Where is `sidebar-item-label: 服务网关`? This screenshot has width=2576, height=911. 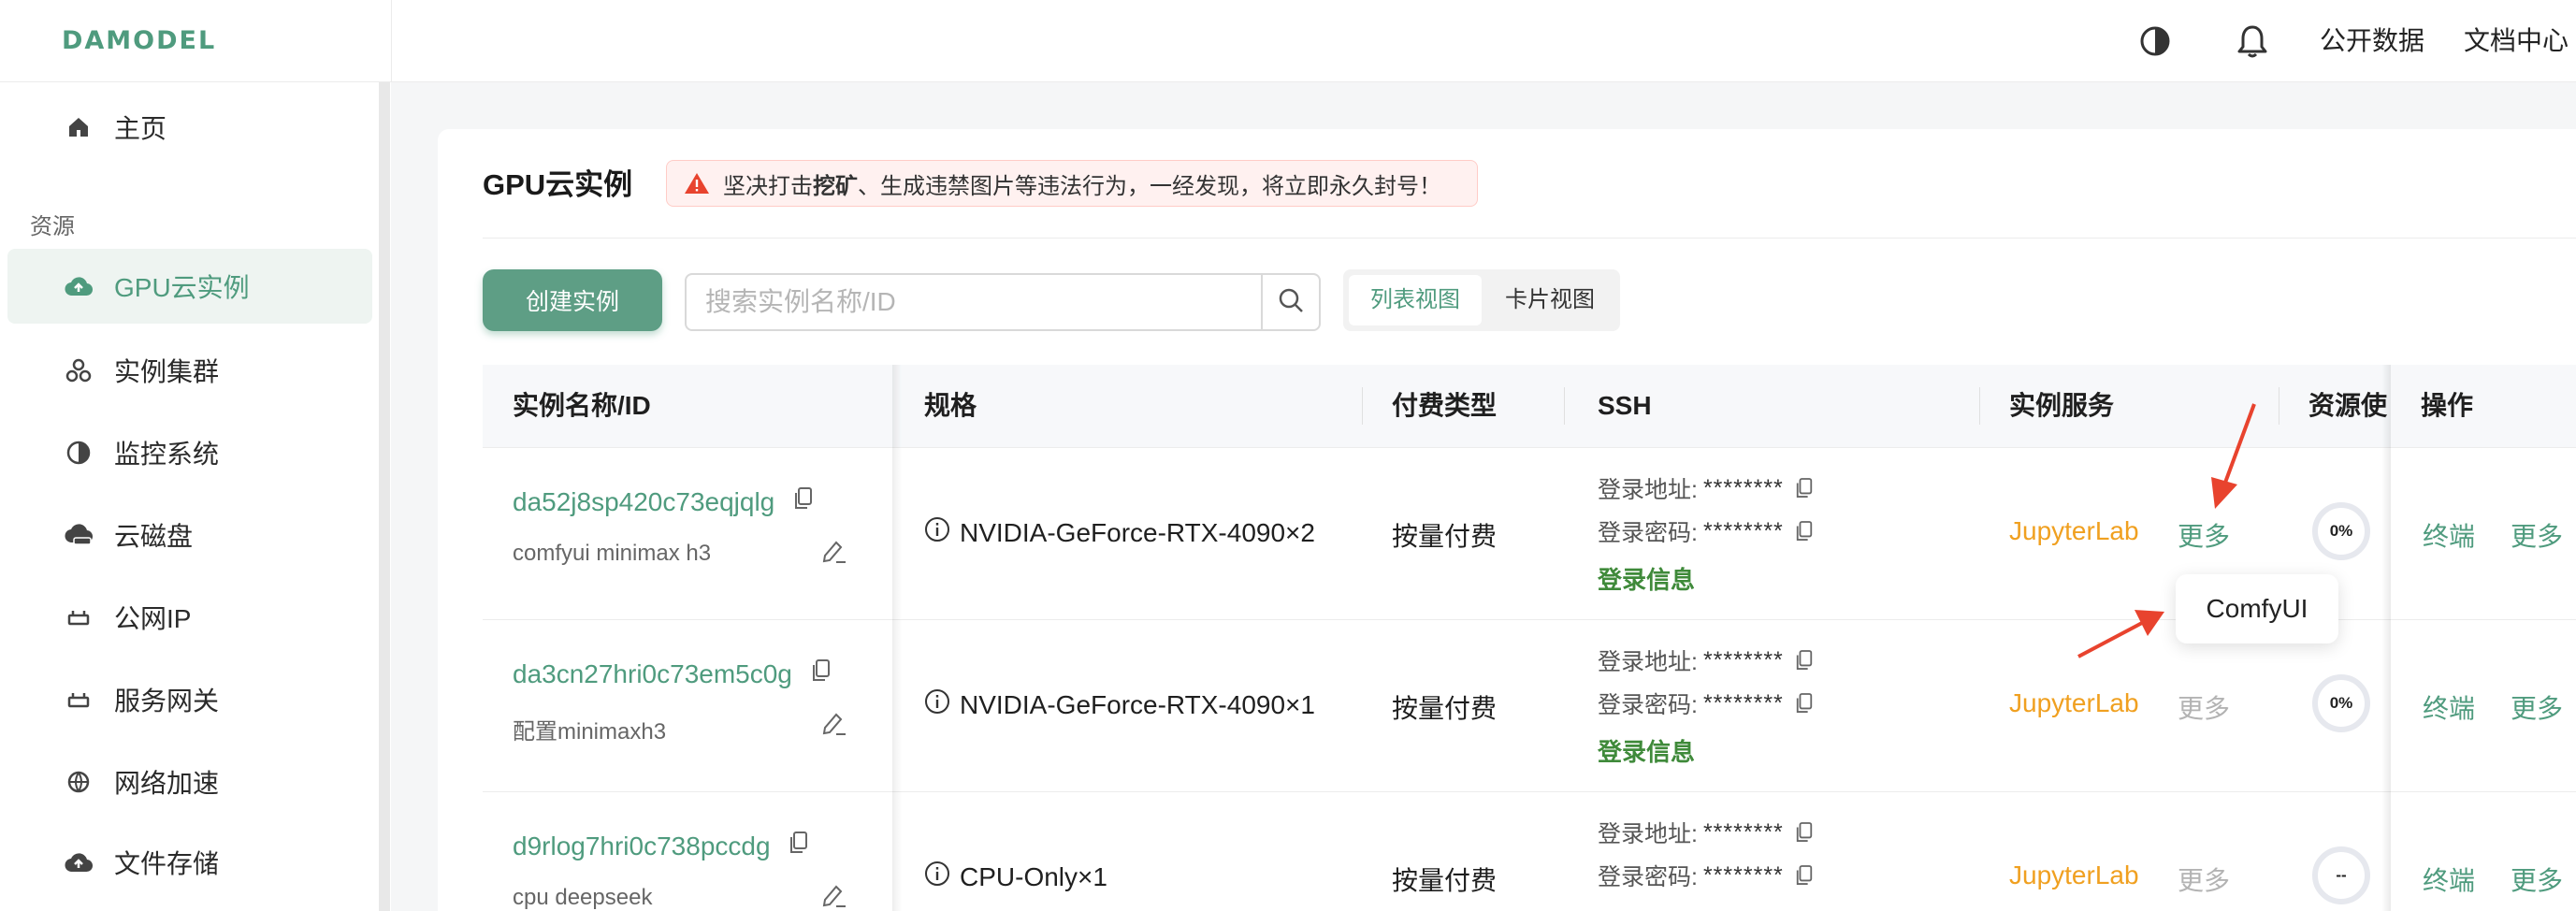 sidebar-item-label: 服务网关 is located at coordinates (167, 701).